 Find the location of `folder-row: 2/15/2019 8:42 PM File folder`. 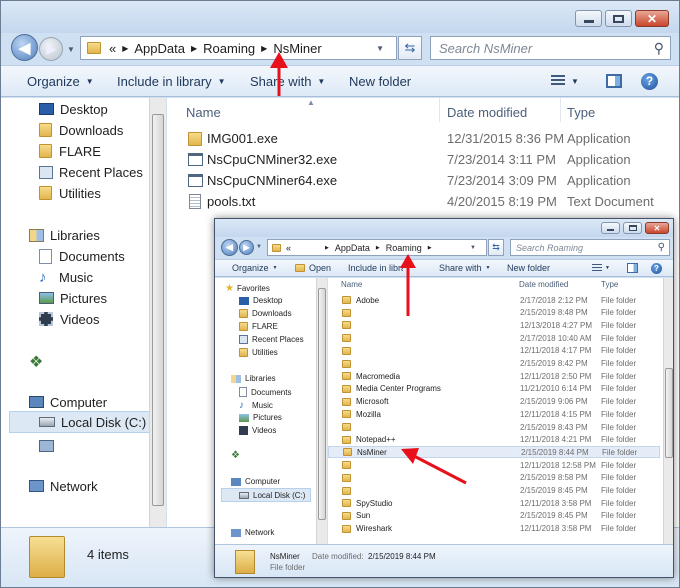

folder-row: 2/15/2019 8:42 PM File folder is located at coordinates (500, 364).